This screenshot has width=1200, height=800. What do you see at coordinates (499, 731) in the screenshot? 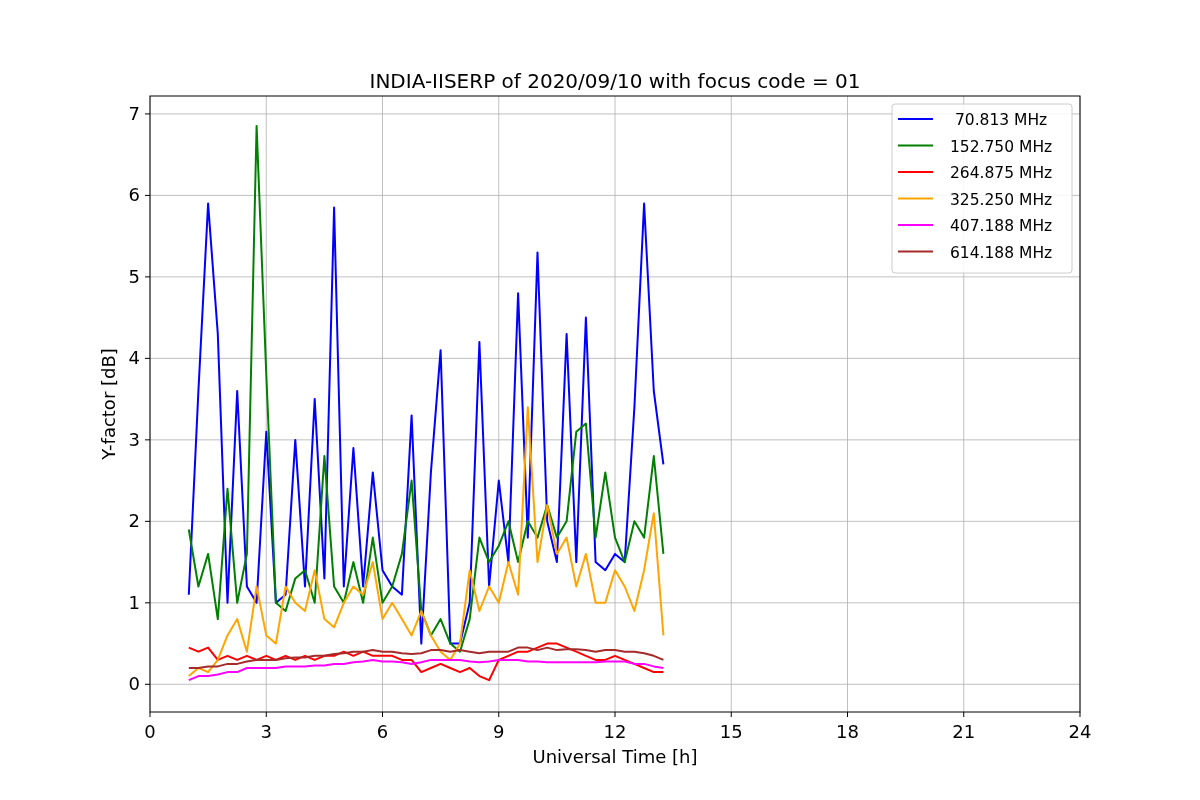
I see `x-tick-label: 9` at bounding box center [499, 731].